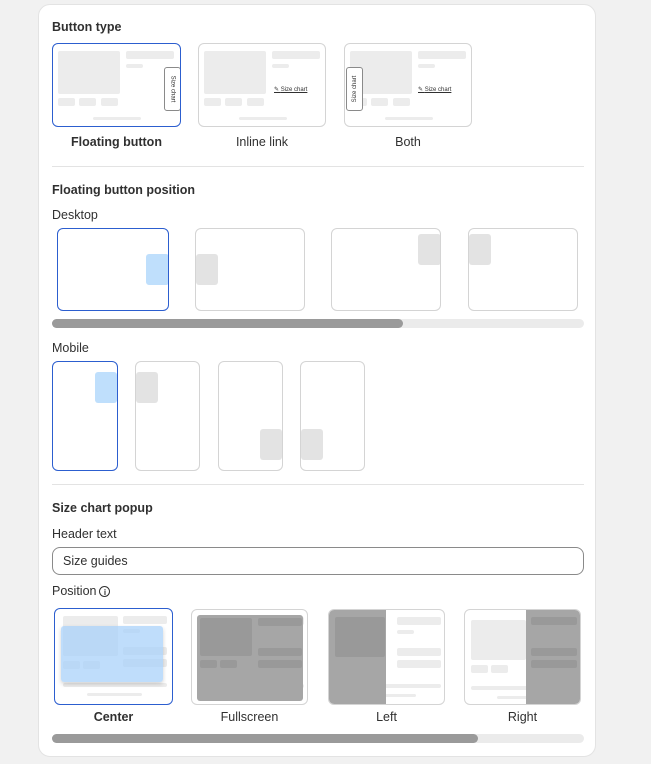 This screenshot has width=651, height=764. Describe the element at coordinates (408, 142) in the screenshot. I see `both-caption: Both` at that location.